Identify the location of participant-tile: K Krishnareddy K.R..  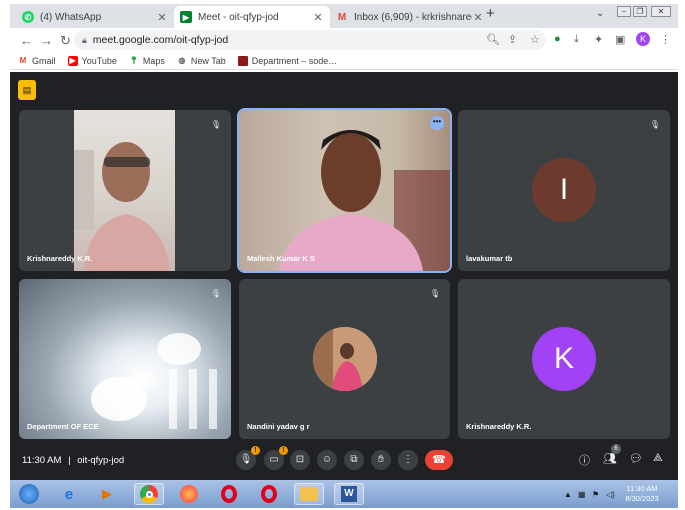
(564, 359).